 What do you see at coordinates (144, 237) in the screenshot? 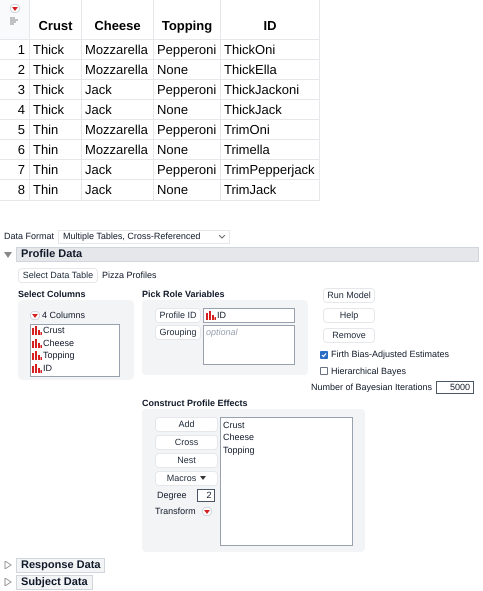
I see `data-format-dropdown: Multiple Tables, Cross-Referenced` at bounding box center [144, 237].